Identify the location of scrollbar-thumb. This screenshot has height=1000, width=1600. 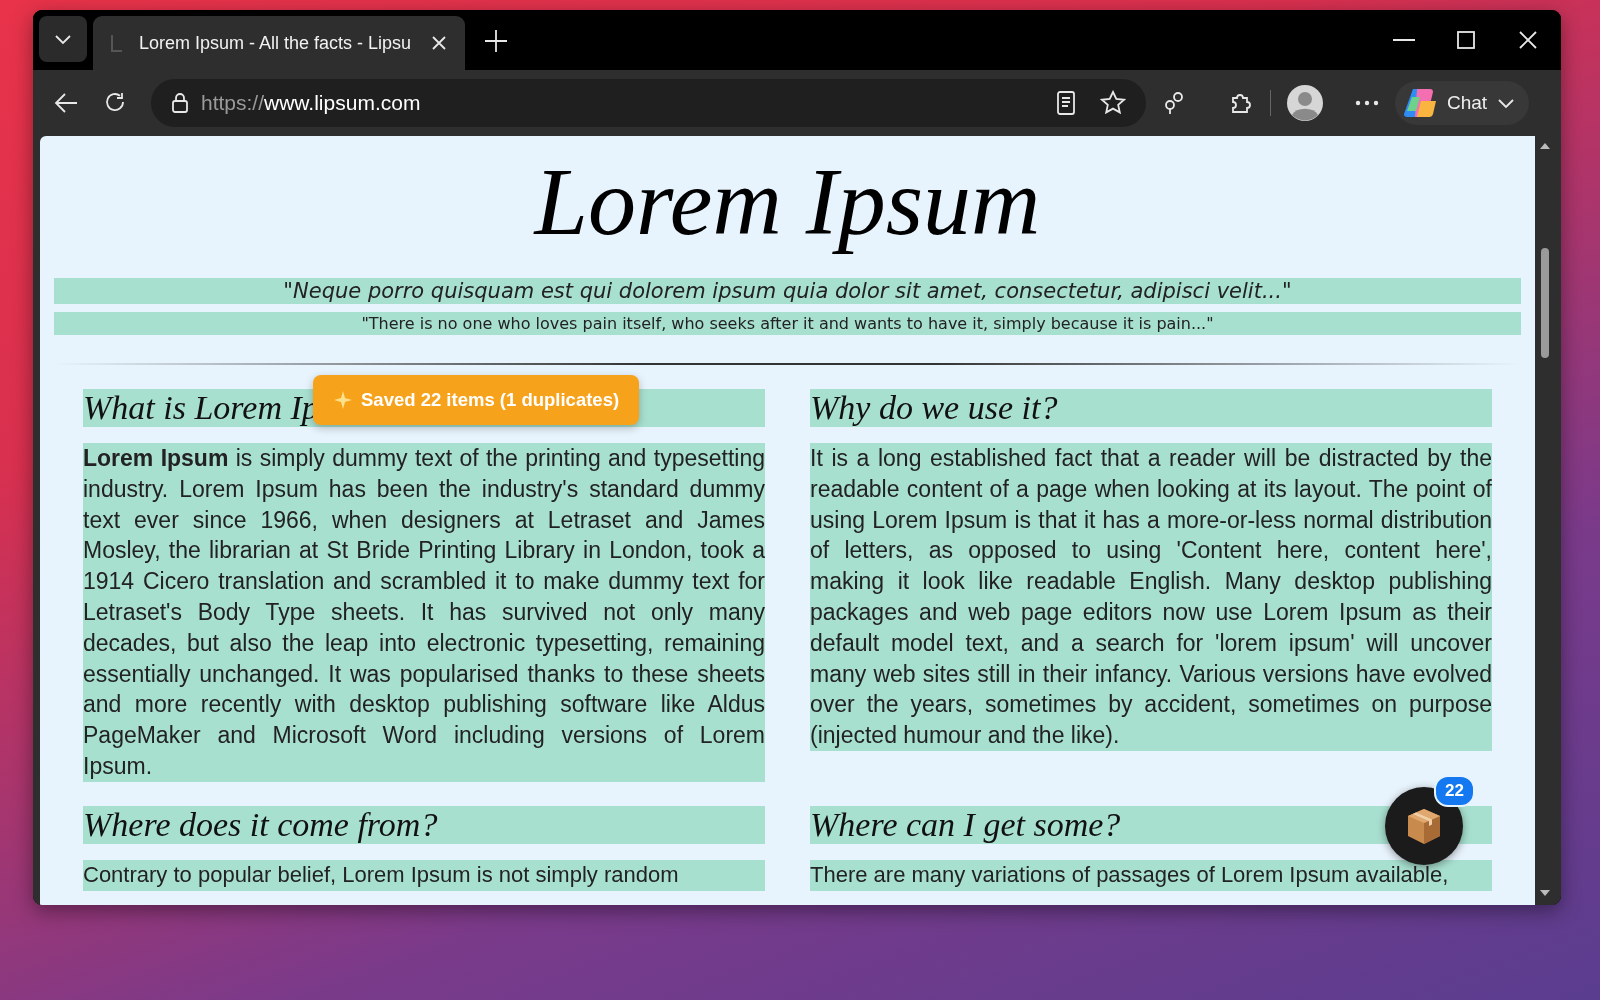
(1545, 303).